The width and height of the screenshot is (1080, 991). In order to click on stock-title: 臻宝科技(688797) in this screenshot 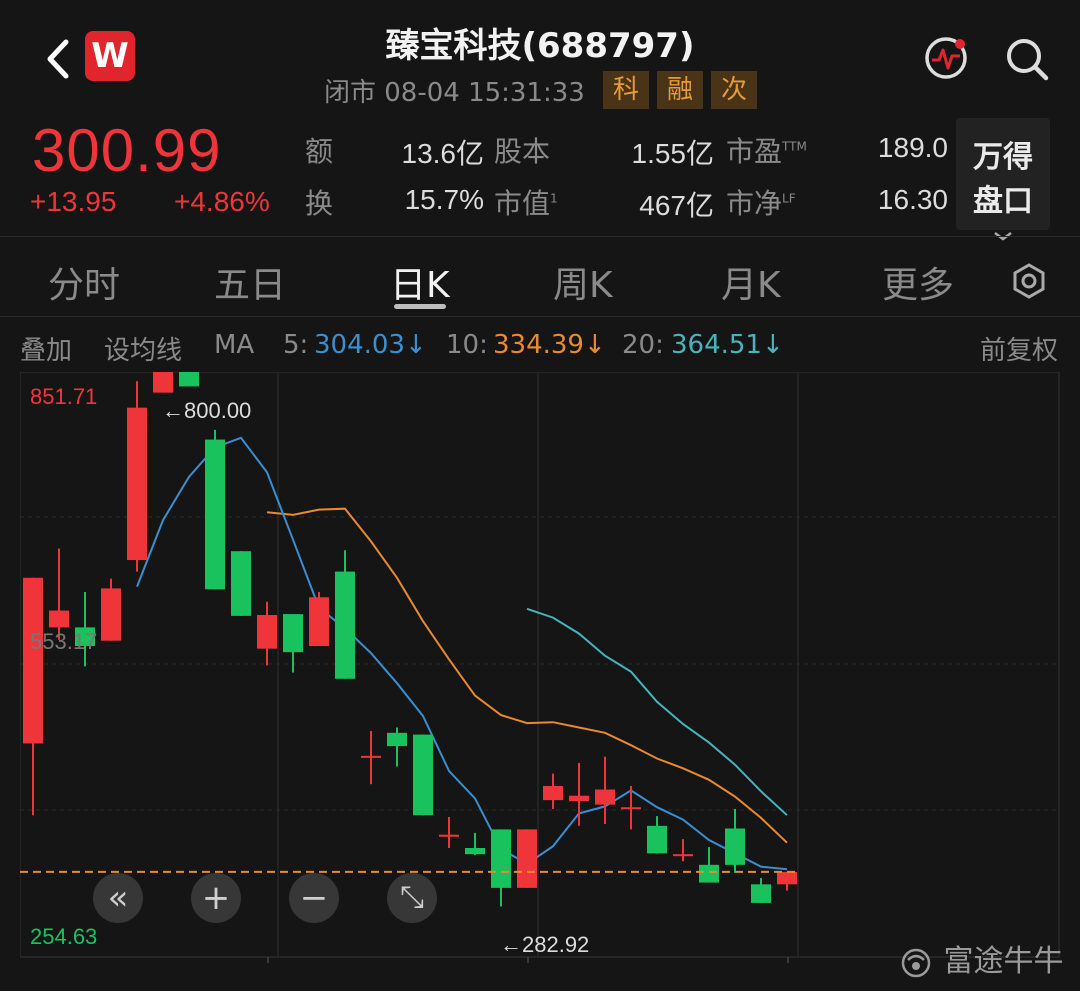, I will do `click(540, 46)`.